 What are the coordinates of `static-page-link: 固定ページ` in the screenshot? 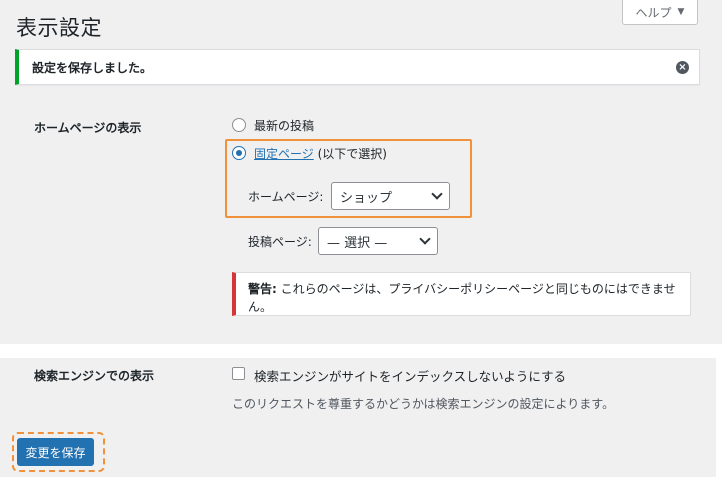 It's located at (284, 154).